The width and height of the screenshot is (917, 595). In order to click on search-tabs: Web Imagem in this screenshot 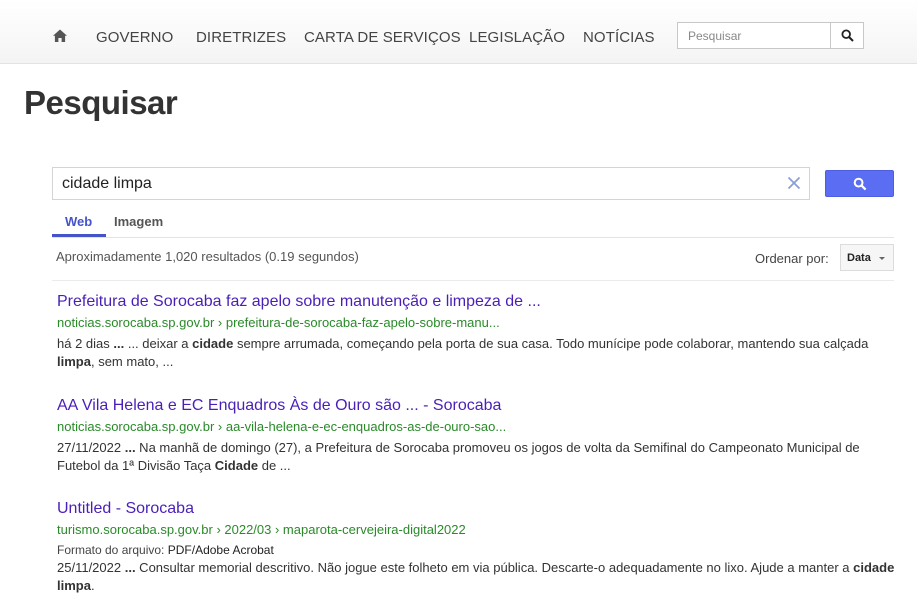, I will do `click(473, 224)`.